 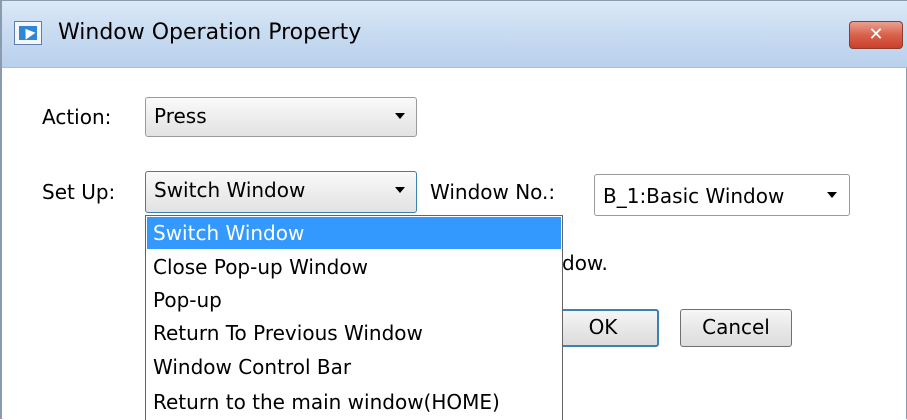 I want to click on setup-label: Set Up:, so click(x=79, y=192).